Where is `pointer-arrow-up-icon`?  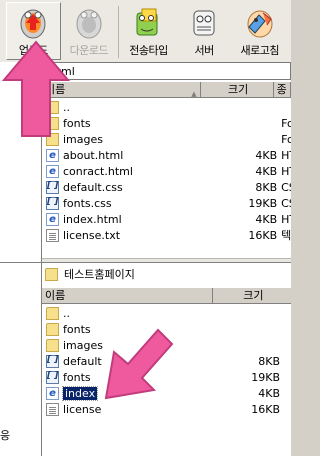 pointer-arrow-up-icon is located at coordinates (36, 88).